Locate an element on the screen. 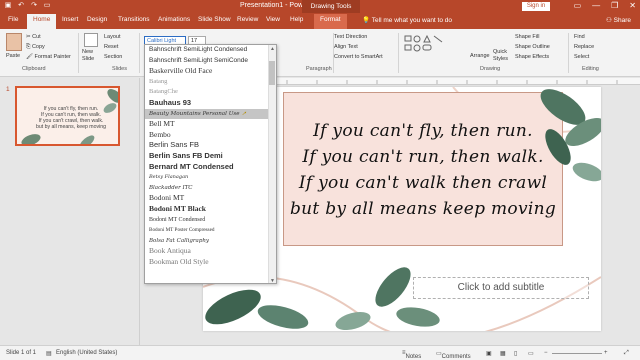 Image resolution: width=640 pixels, height=360 pixels. tab-design: Design is located at coordinates (97, 19).